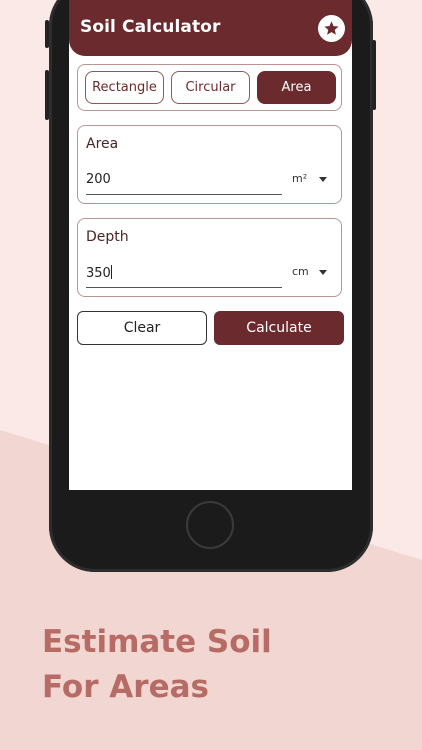  Describe the element at coordinates (296, 87) in the screenshot. I see `tab-area: Area` at that location.